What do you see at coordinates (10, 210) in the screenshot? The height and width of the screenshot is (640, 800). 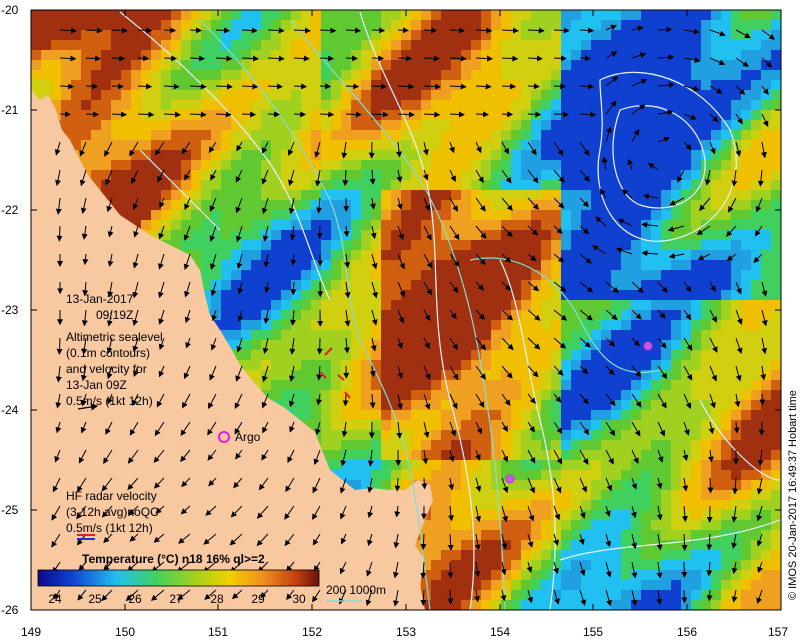 I see `lat-label: -22` at bounding box center [10, 210].